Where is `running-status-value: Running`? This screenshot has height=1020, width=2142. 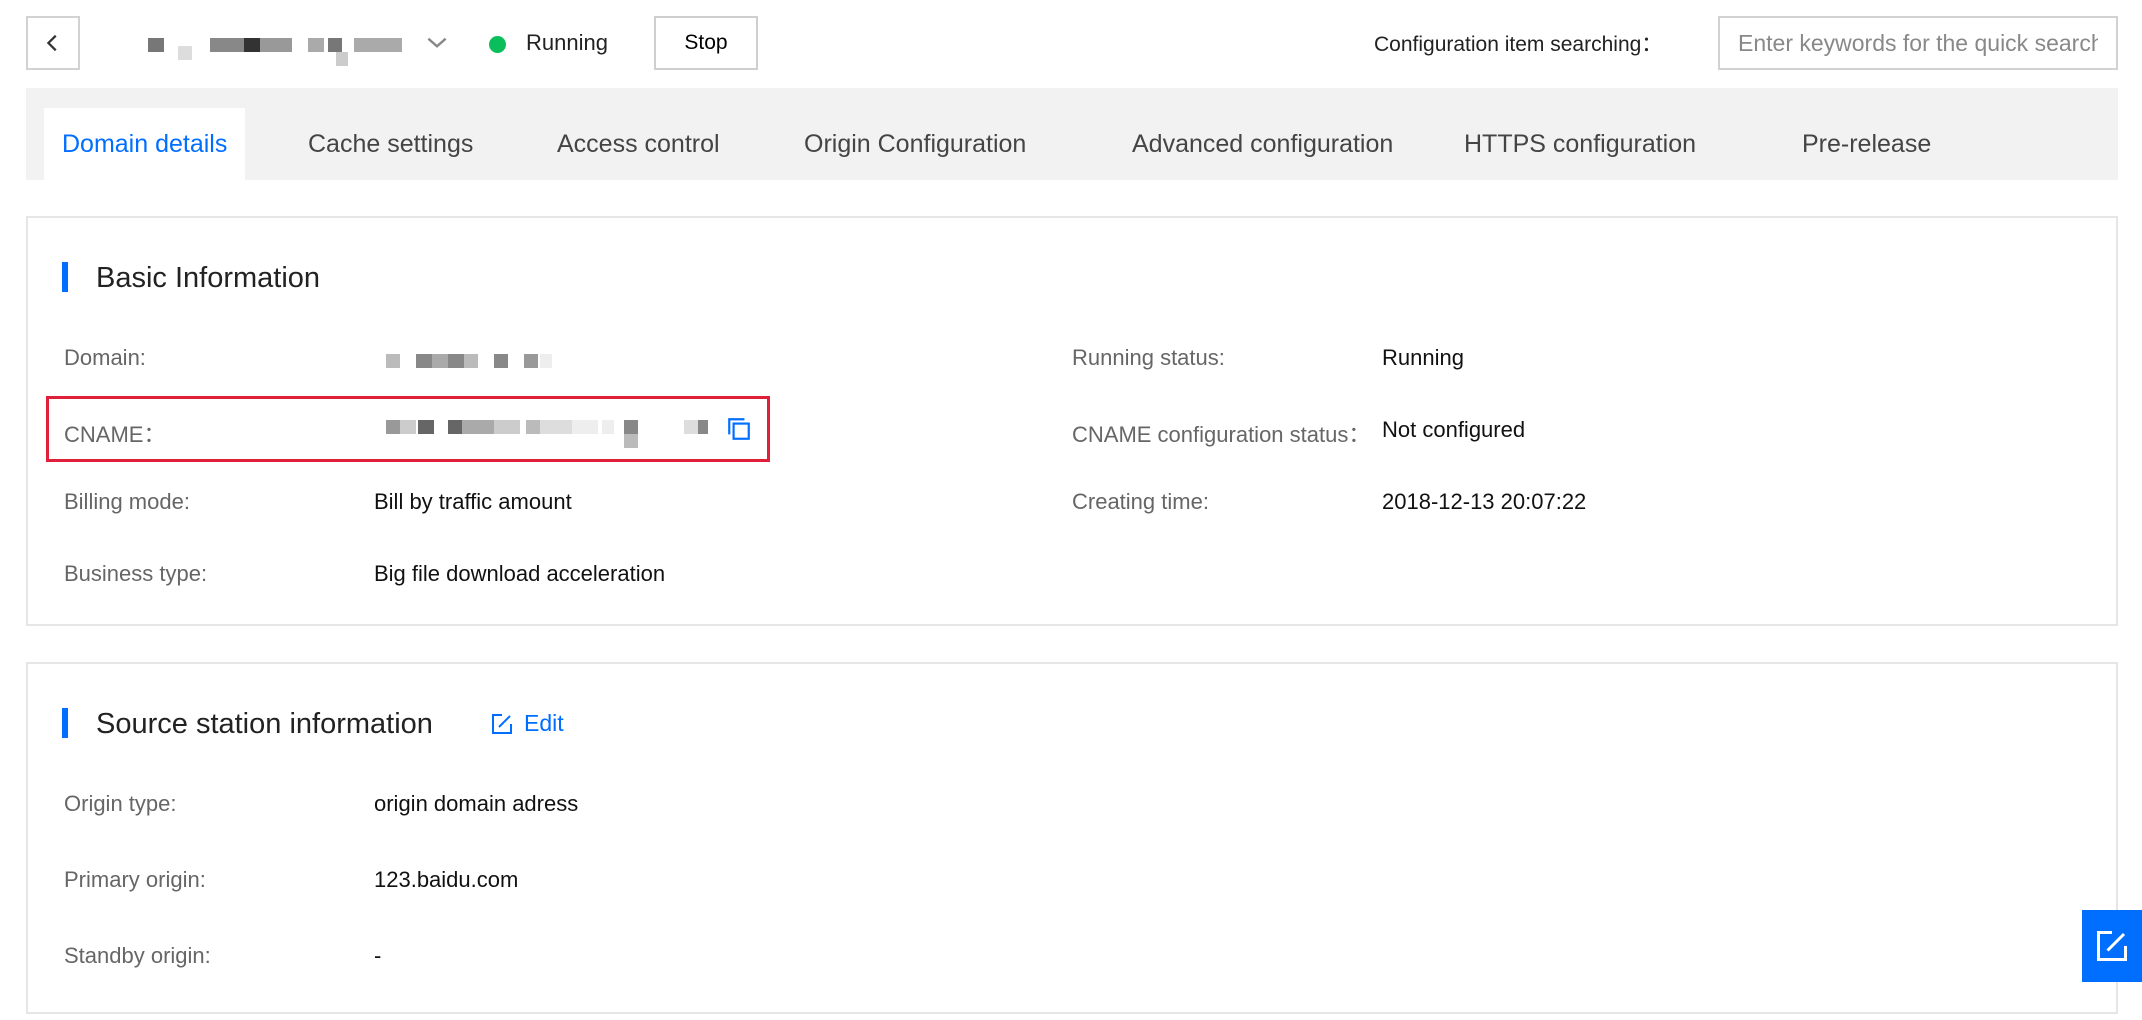
running-status-value: Running is located at coordinates (1423, 357).